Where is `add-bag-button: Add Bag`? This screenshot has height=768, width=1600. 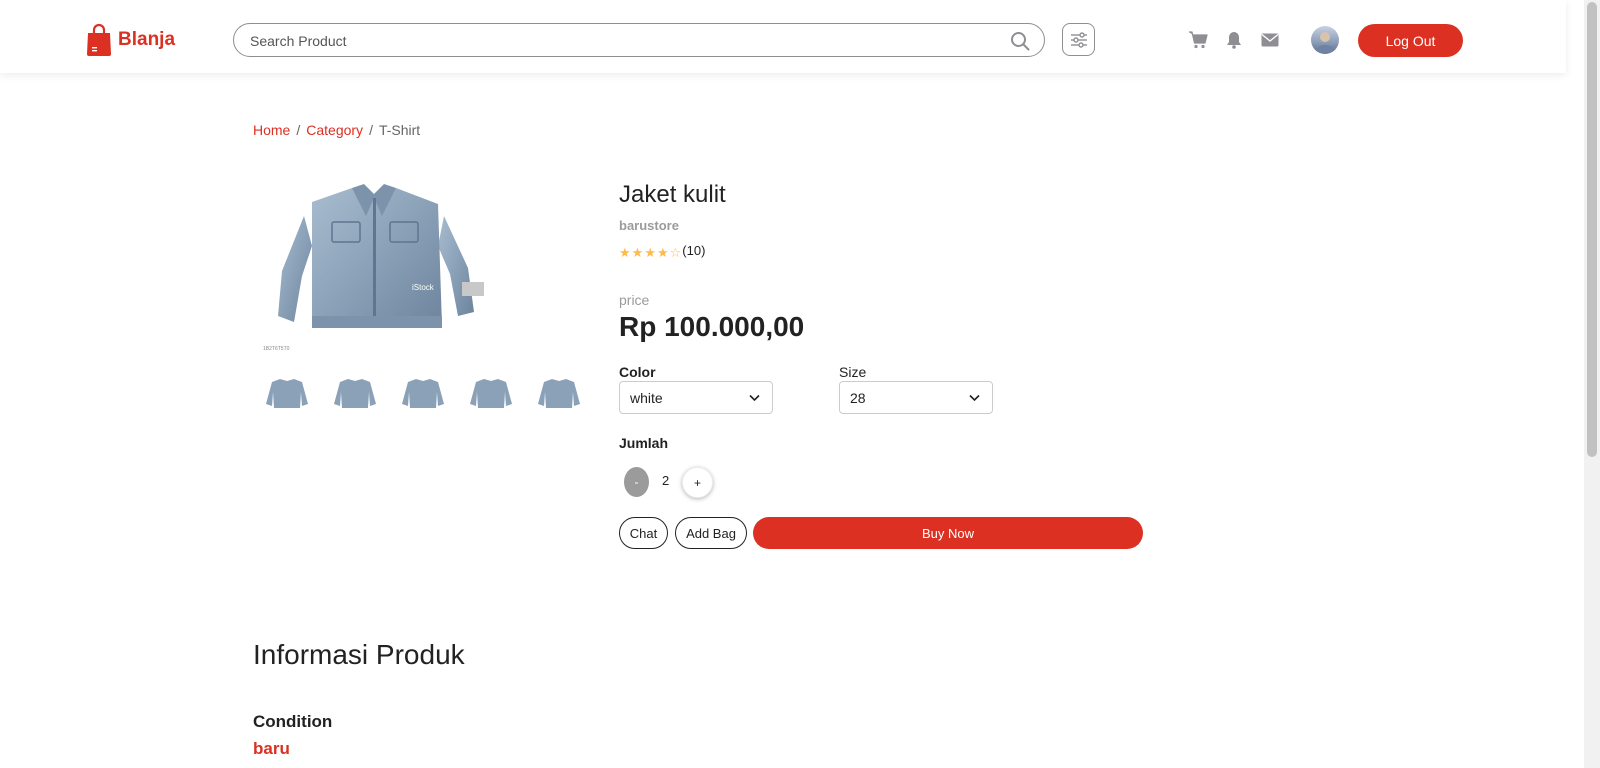
add-bag-button: Add Bag is located at coordinates (711, 533).